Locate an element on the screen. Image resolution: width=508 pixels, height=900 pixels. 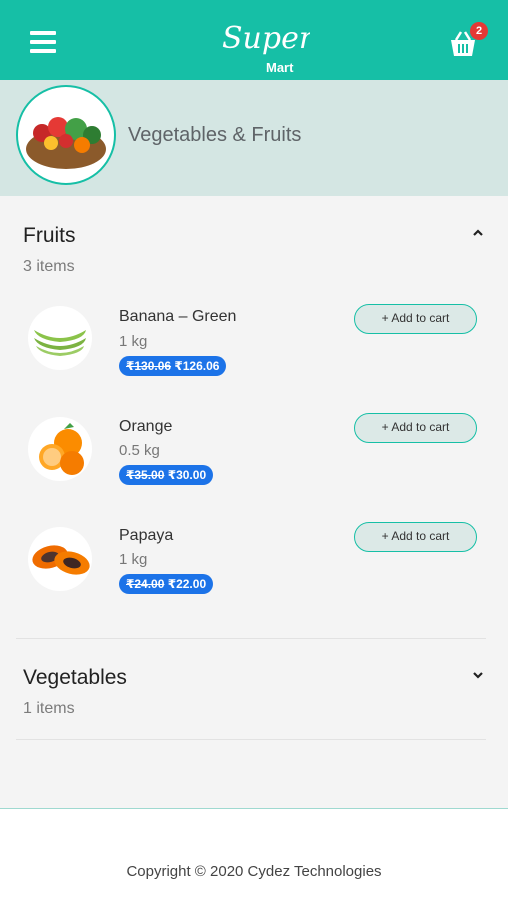
section-title-fruits: Fruits is located at coordinates (49, 236).